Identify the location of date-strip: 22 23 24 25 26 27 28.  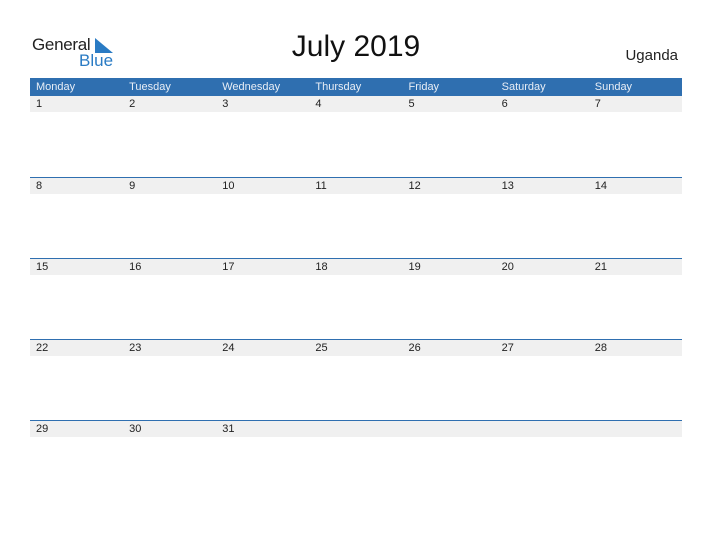
(356, 348).